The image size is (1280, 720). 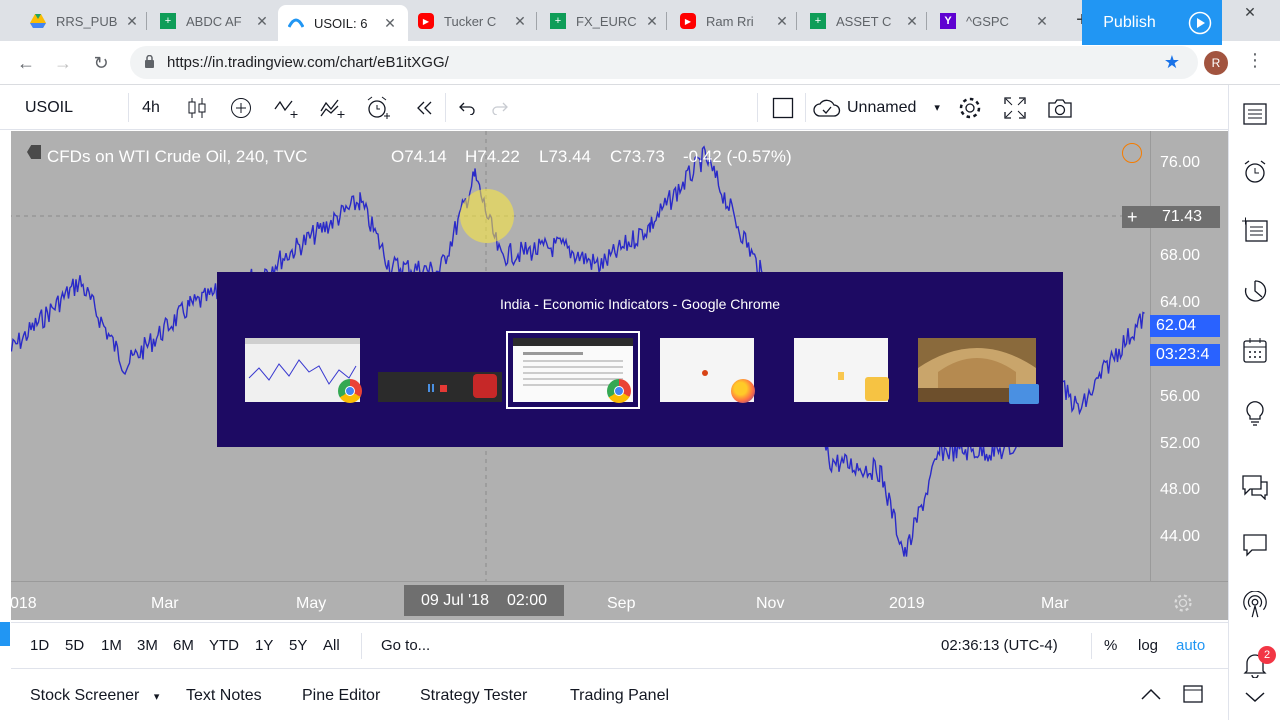 What do you see at coordinates (1110, 645) in the screenshot?
I see `percent-scale-toggle: %` at bounding box center [1110, 645].